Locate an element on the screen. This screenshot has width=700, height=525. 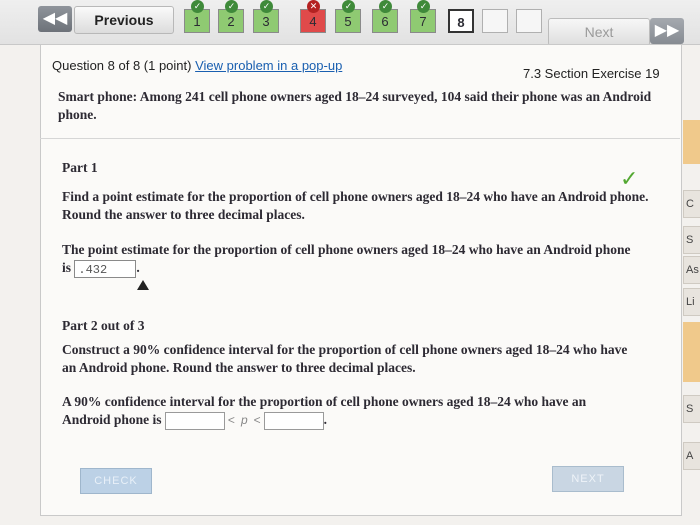
question-nav-5: ✓ 5 is located at coordinates (348, 16).